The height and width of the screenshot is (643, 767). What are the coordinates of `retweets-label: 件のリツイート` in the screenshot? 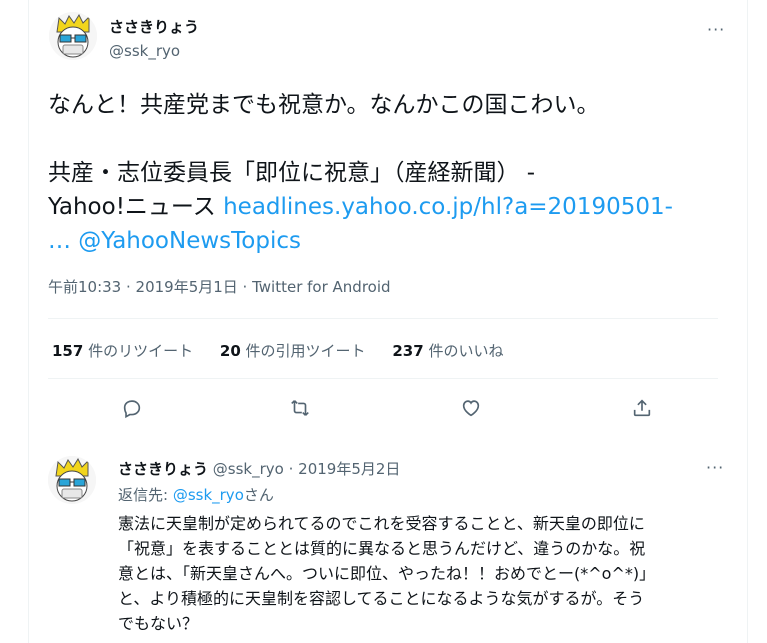 It's located at (140, 351).